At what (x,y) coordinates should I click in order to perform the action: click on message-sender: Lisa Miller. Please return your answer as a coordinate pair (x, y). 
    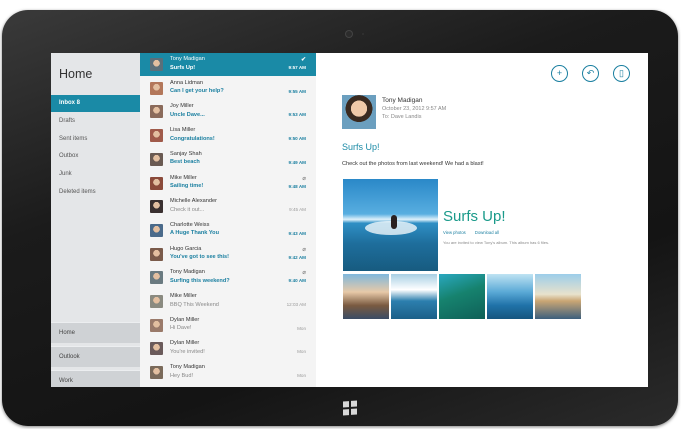
    Looking at the image, I should click on (183, 130).